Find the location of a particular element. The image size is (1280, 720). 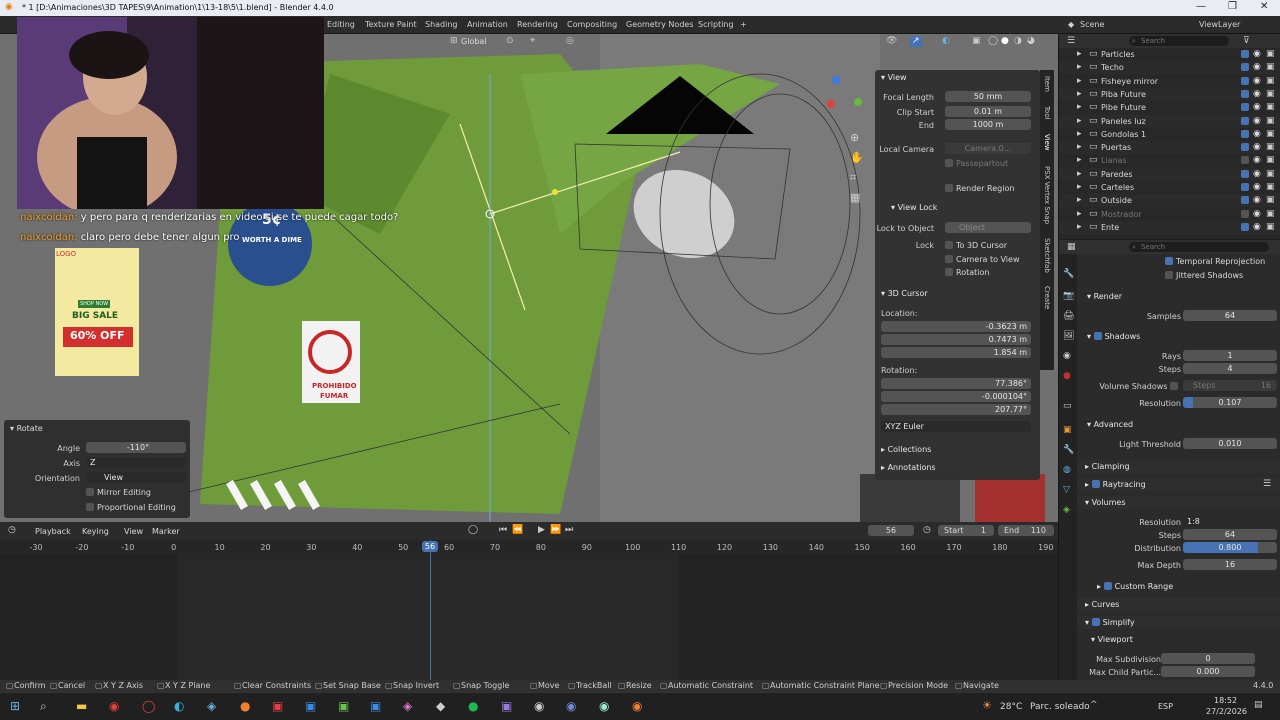

tab-compositing: Compositing is located at coordinates (592, 24).